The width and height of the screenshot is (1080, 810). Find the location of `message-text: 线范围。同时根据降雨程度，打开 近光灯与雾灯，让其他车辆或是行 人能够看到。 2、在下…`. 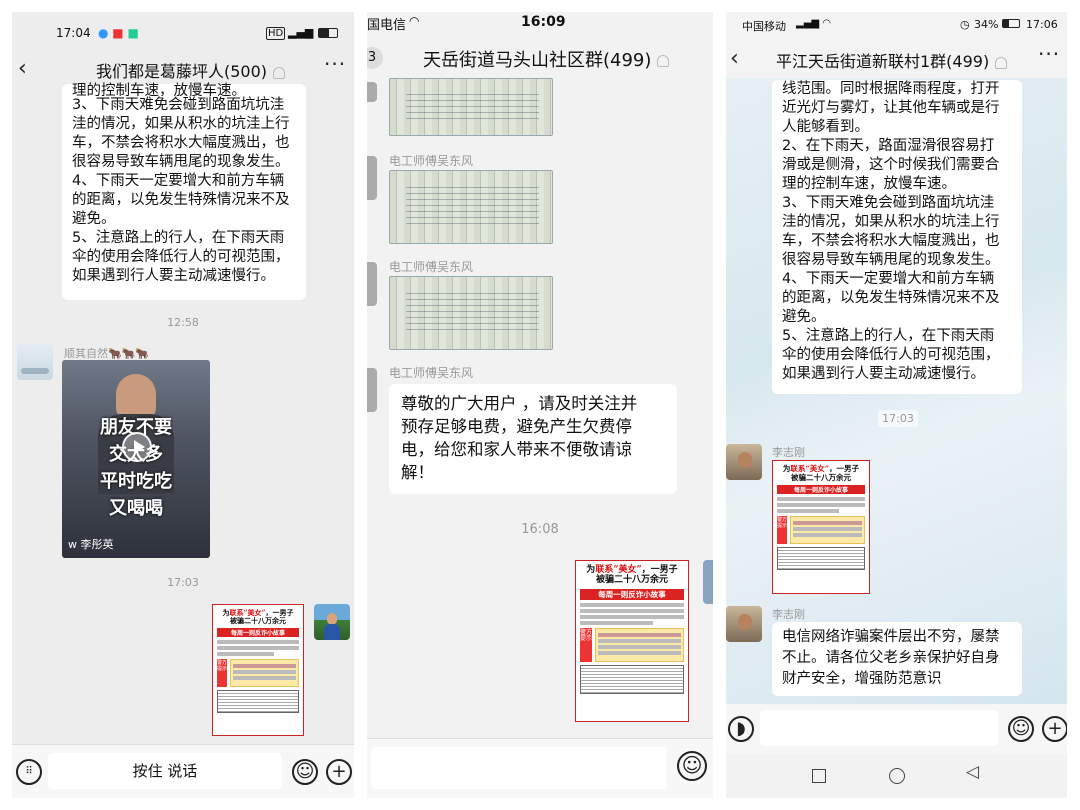

message-text: 线范围。同时根据降雨程度，打开 近光灯与雾灯，让其他车辆或是行 人能够看到。 2、在下… is located at coordinates (897, 232).